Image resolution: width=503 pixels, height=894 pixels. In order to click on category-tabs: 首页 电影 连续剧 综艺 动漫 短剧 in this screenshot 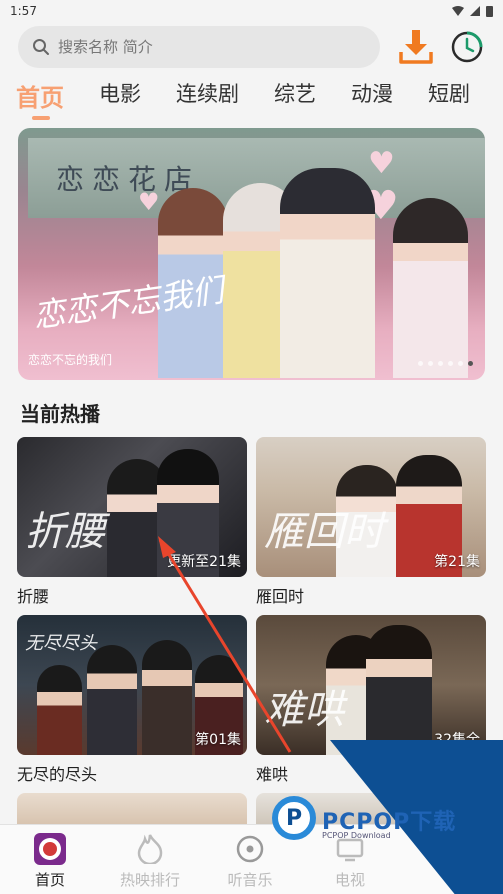, I will do `click(256, 100)`.